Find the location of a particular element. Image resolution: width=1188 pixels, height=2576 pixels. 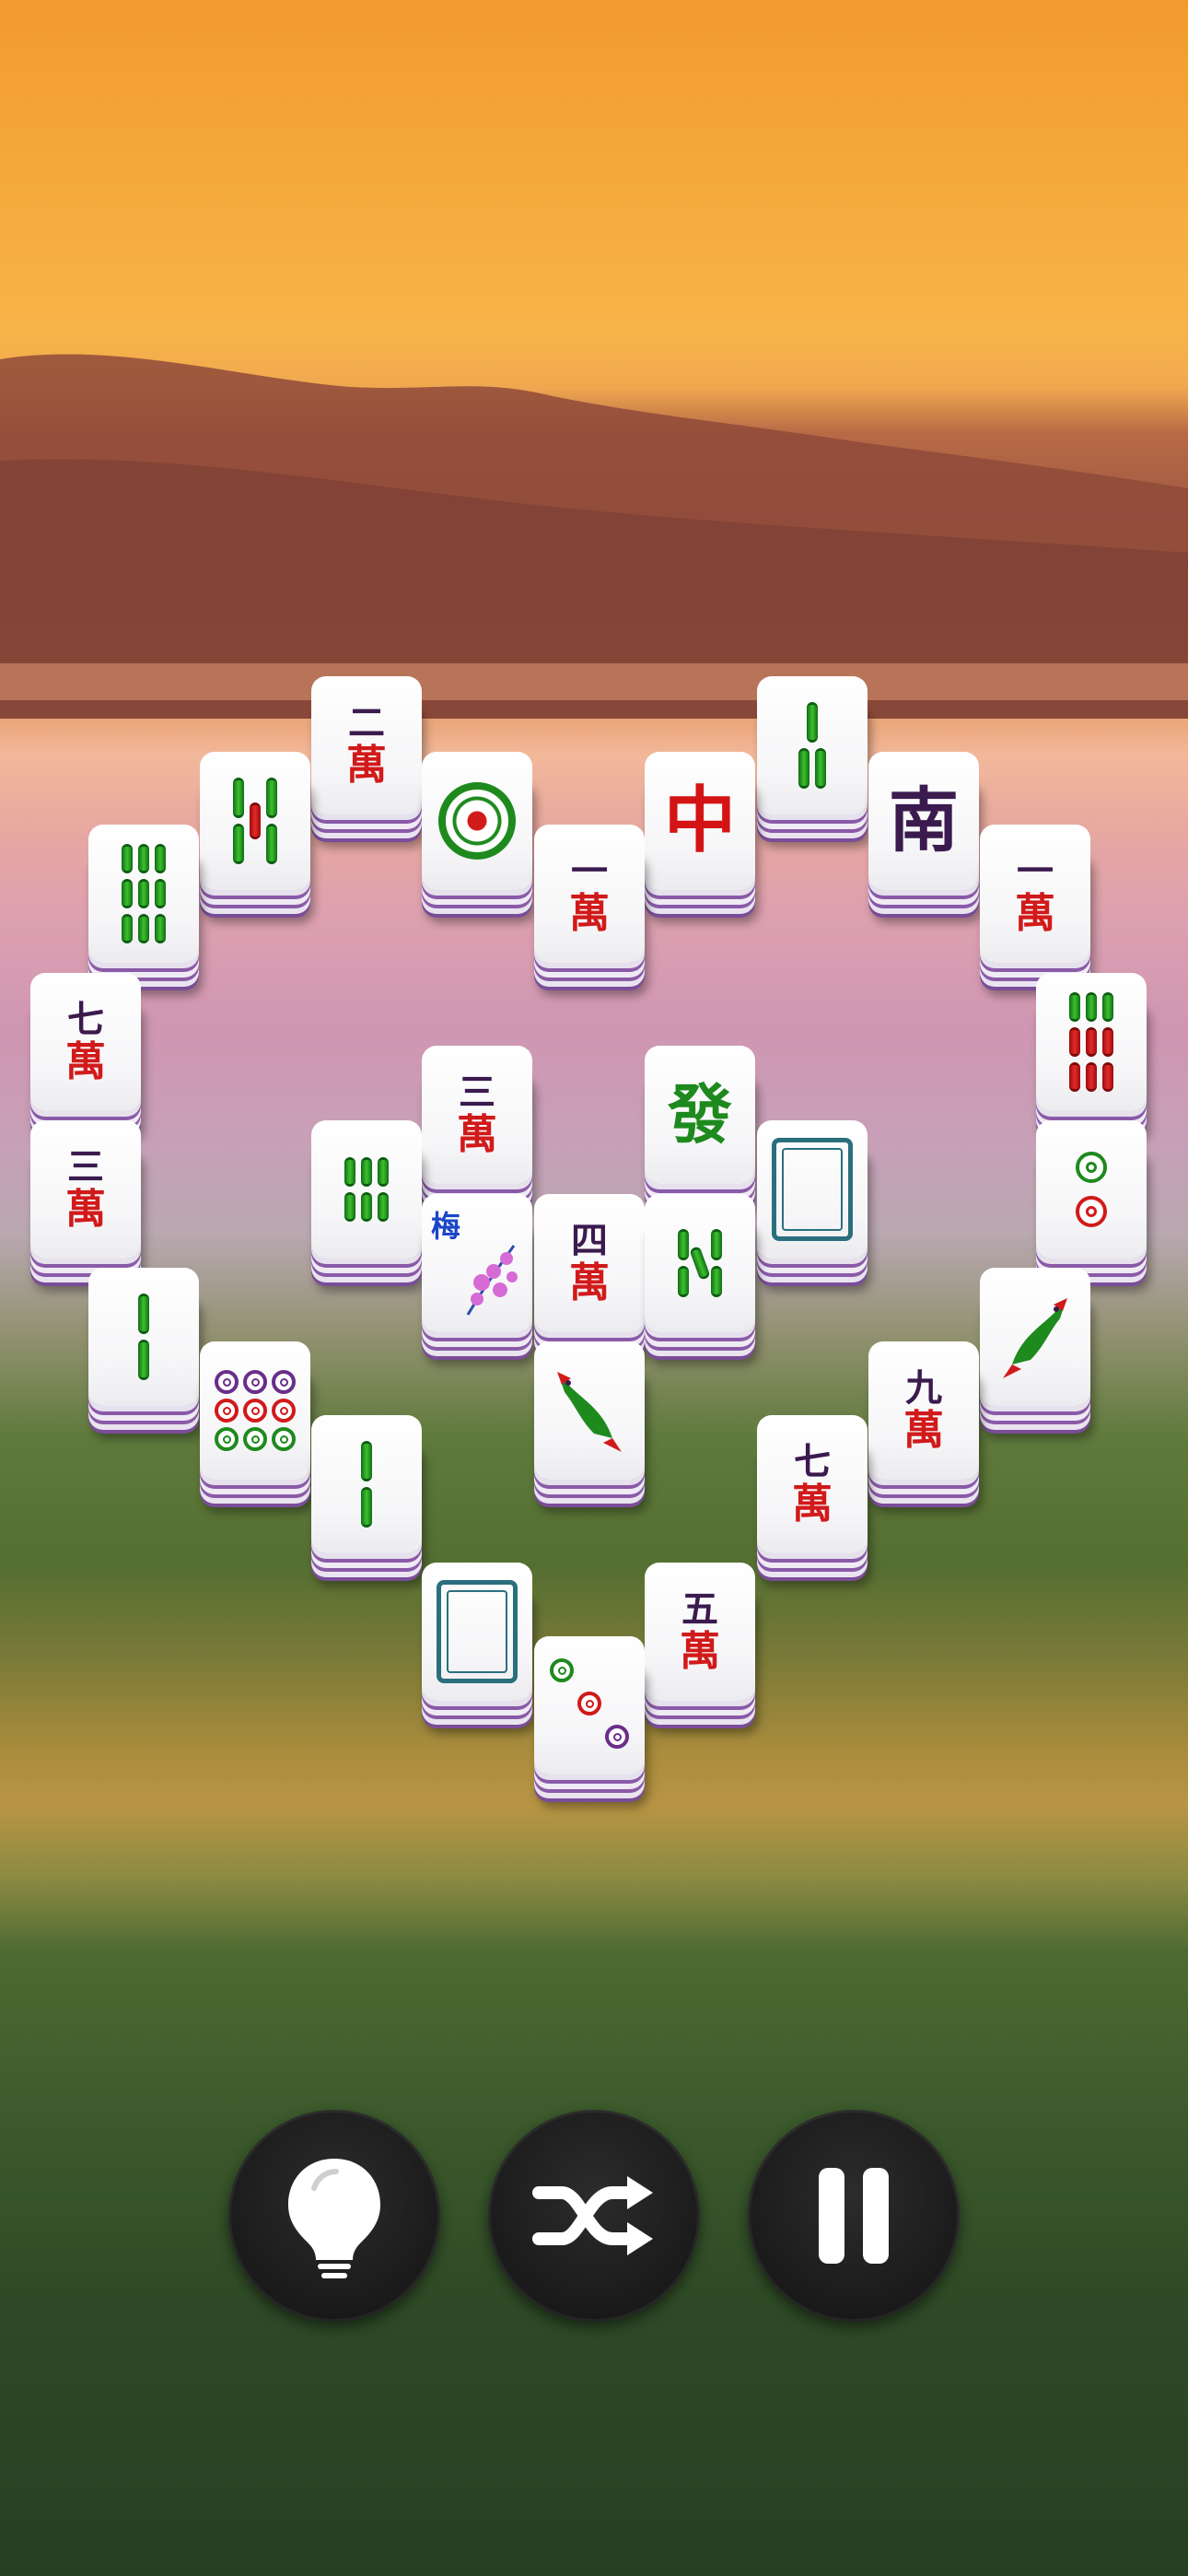

pause-icon is located at coordinates (854, 2216).